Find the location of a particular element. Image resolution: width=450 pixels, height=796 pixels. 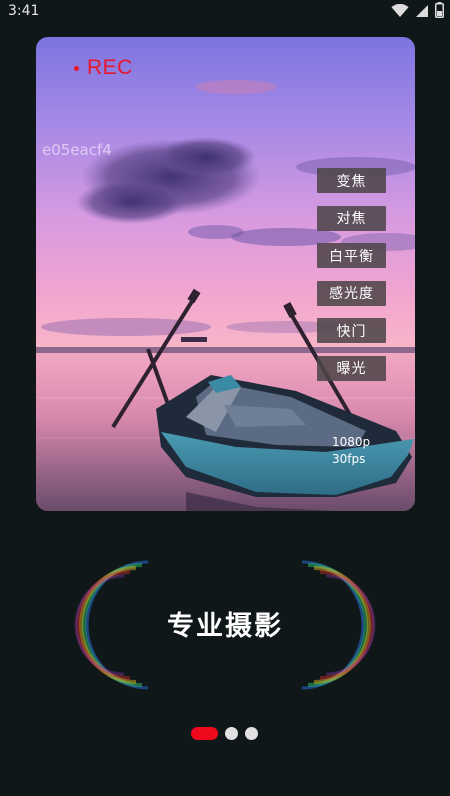

focus-button: 对焦 is located at coordinates (351, 218).